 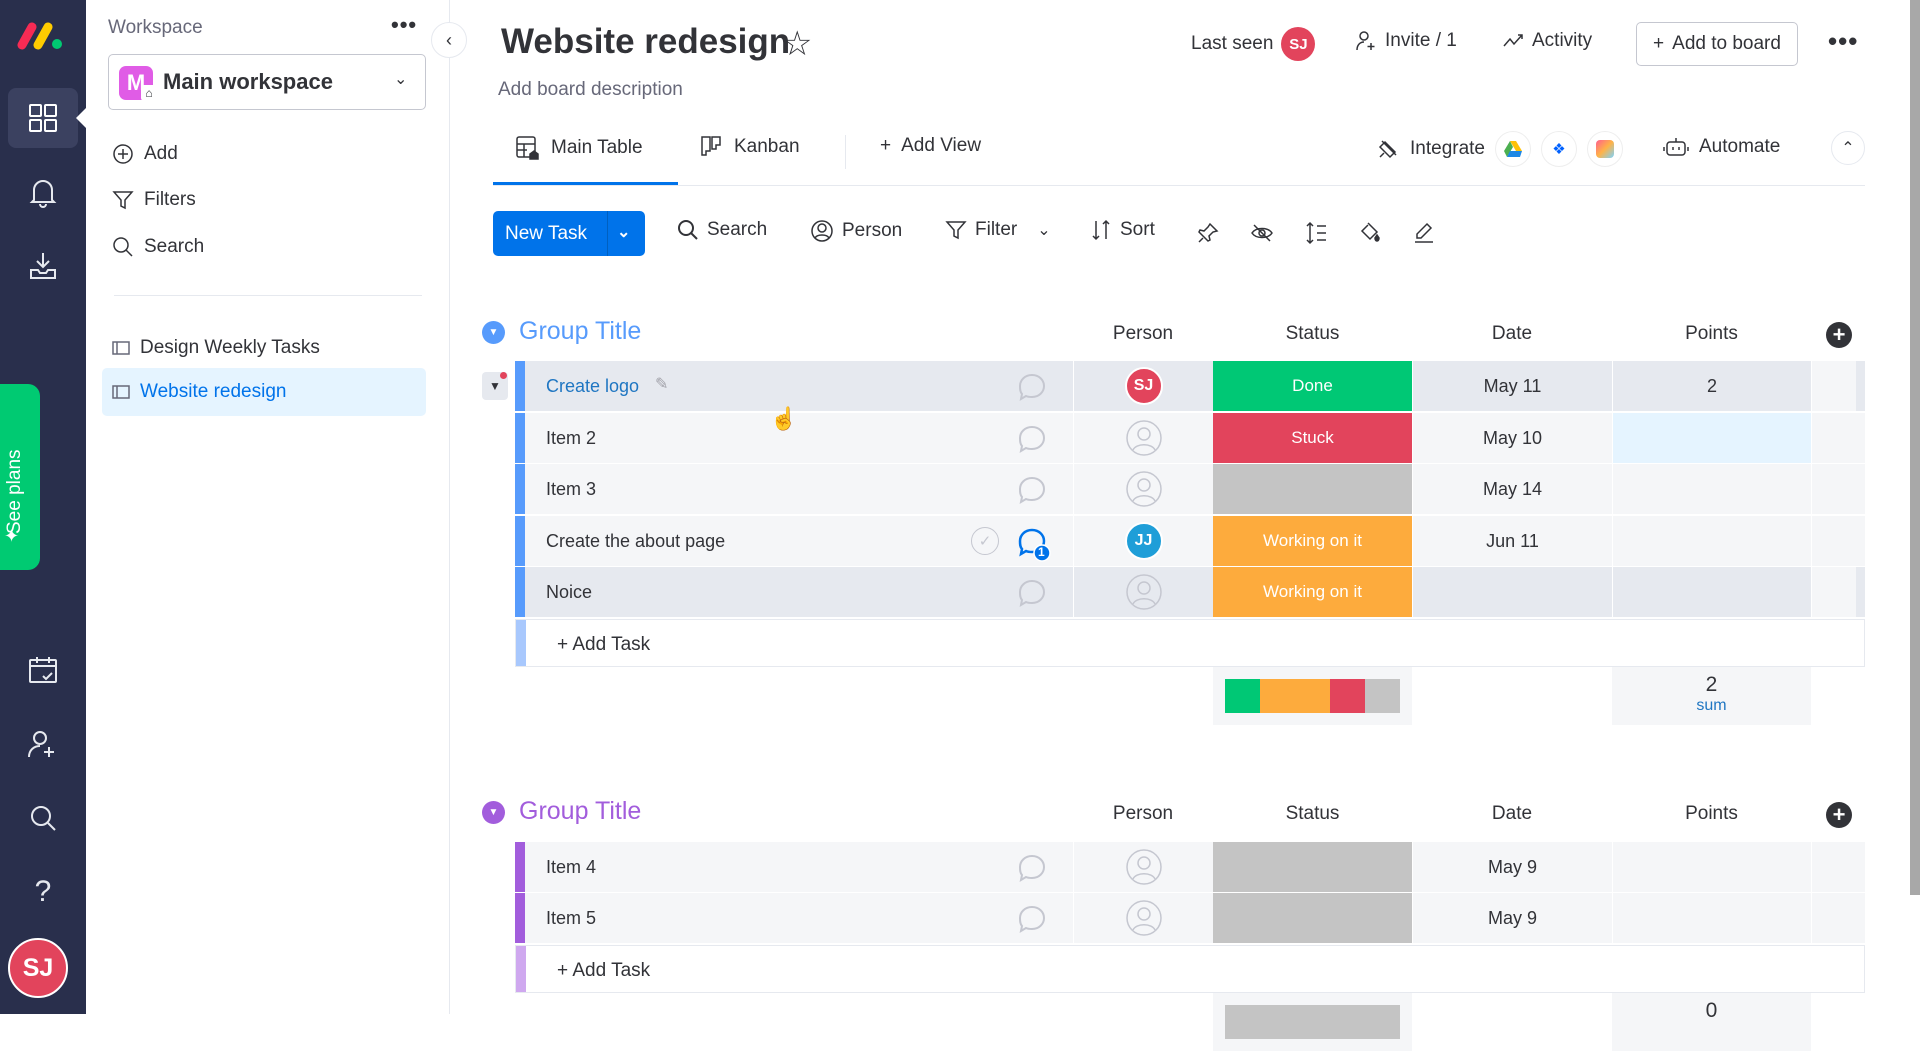 What do you see at coordinates (1033, 543) in the screenshot?
I see `comment-active-icon: 1` at bounding box center [1033, 543].